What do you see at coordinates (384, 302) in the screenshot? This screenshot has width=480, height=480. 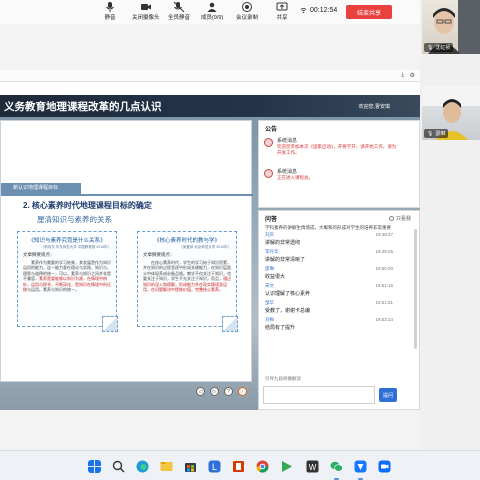 I see `qa-time: 19:51:51` at bounding box center [384, 302].